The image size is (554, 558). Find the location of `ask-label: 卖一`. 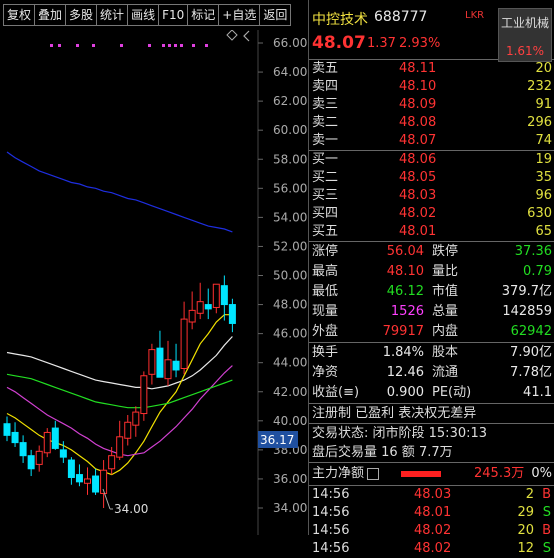

ask-label: 卖一 is located at coordinates (325, 140).